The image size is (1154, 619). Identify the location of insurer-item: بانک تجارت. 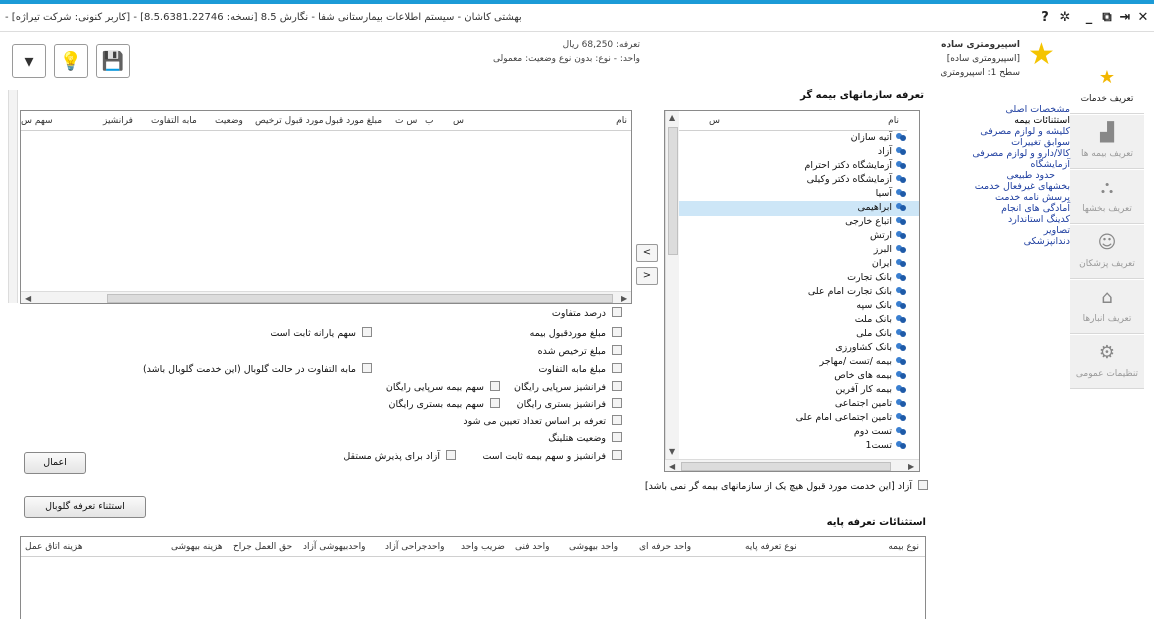
(877, 278).